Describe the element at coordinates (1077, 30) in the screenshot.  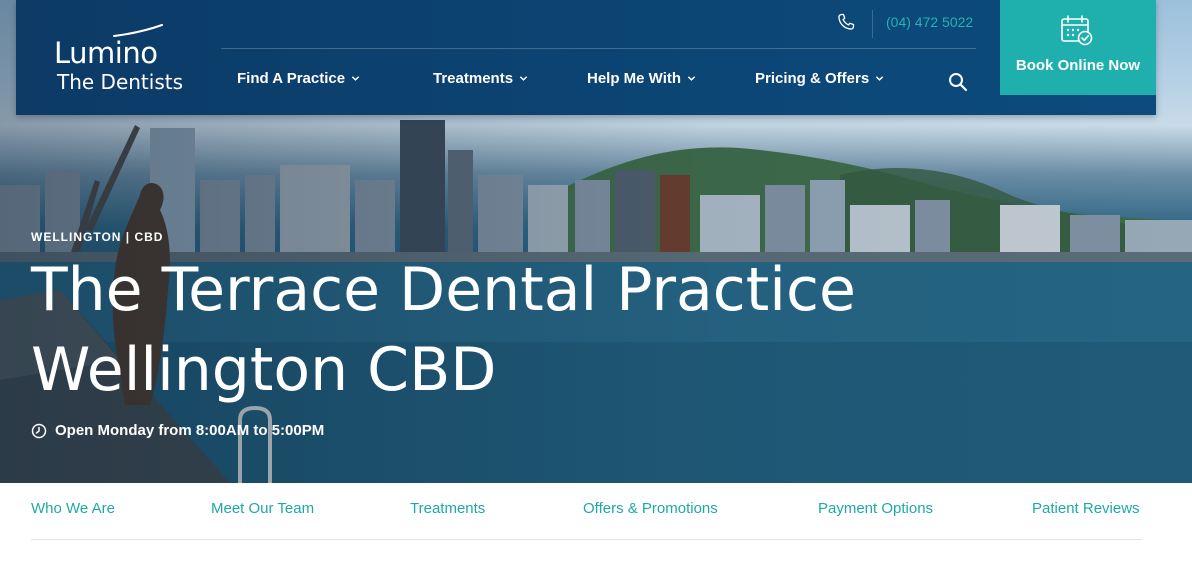
I see `calendar-check-icon` at that location.